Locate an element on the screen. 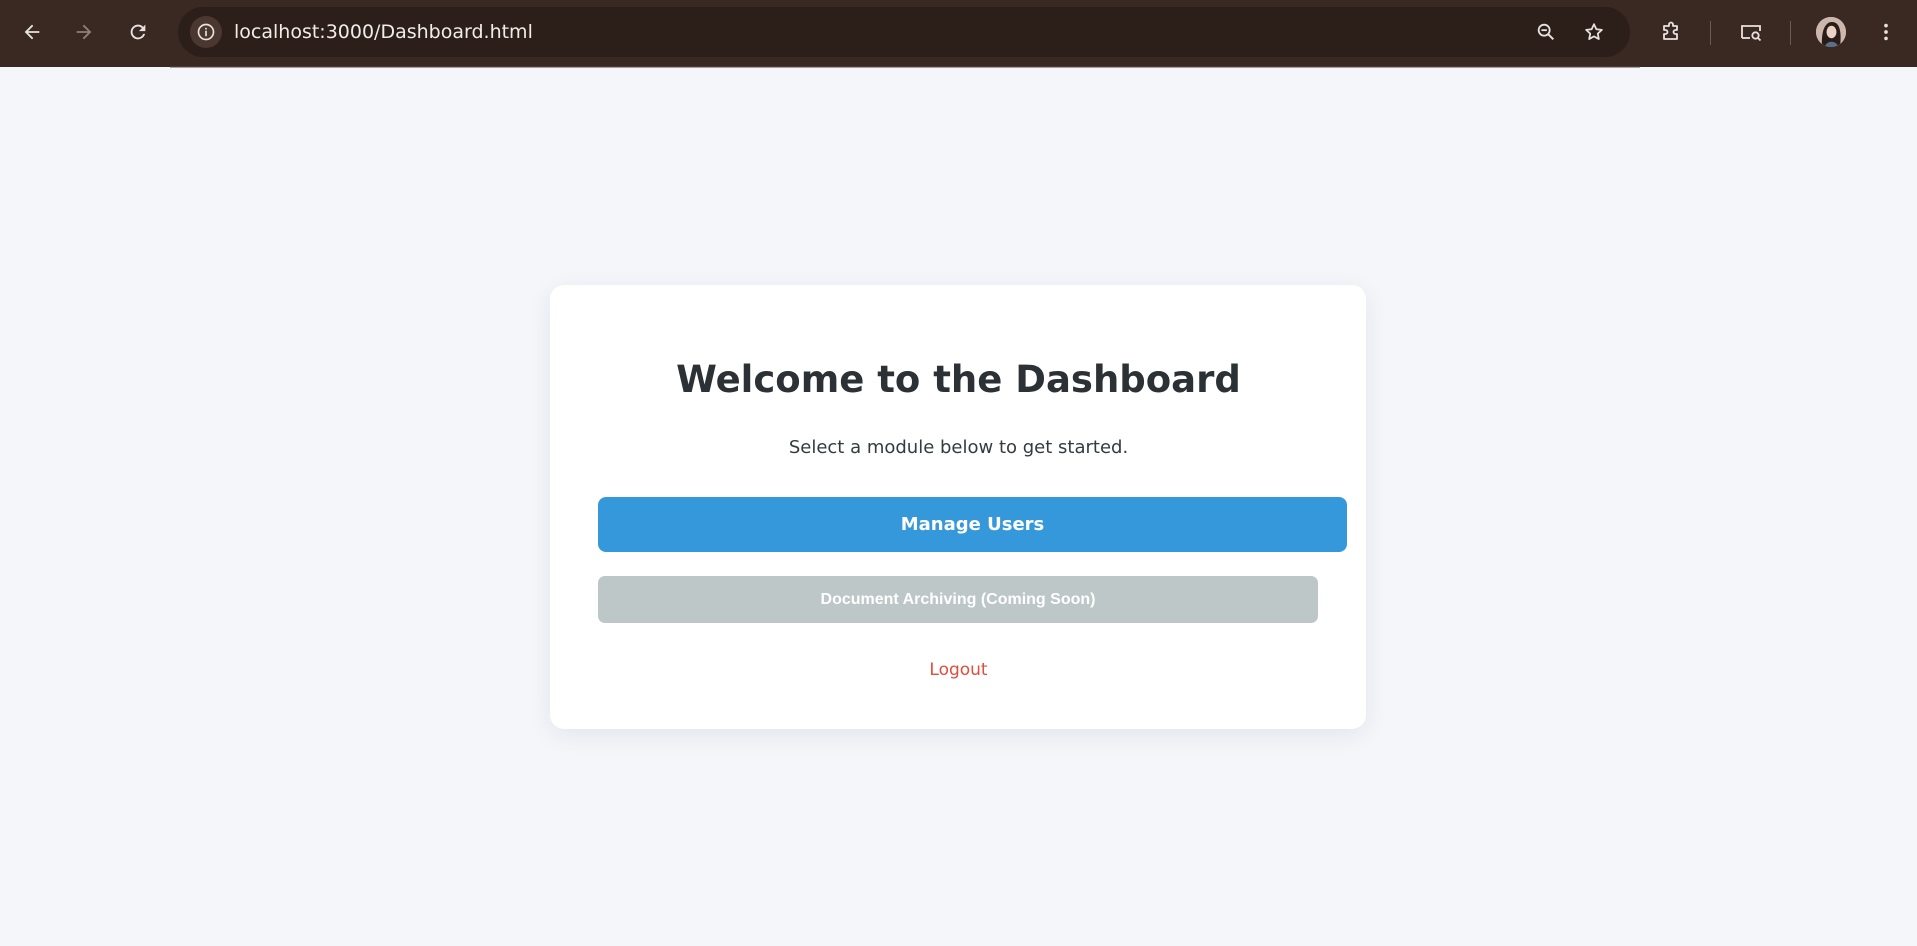 This screenshot has width=1917, height=946. arrow-left-icon is located at coordinates (32, 32).